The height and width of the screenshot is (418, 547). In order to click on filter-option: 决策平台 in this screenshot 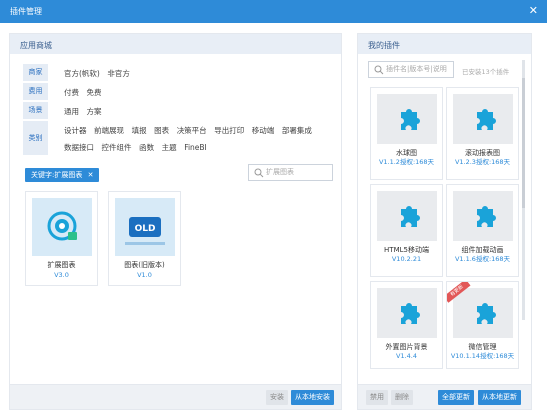, I will do `click(192, 130)`.